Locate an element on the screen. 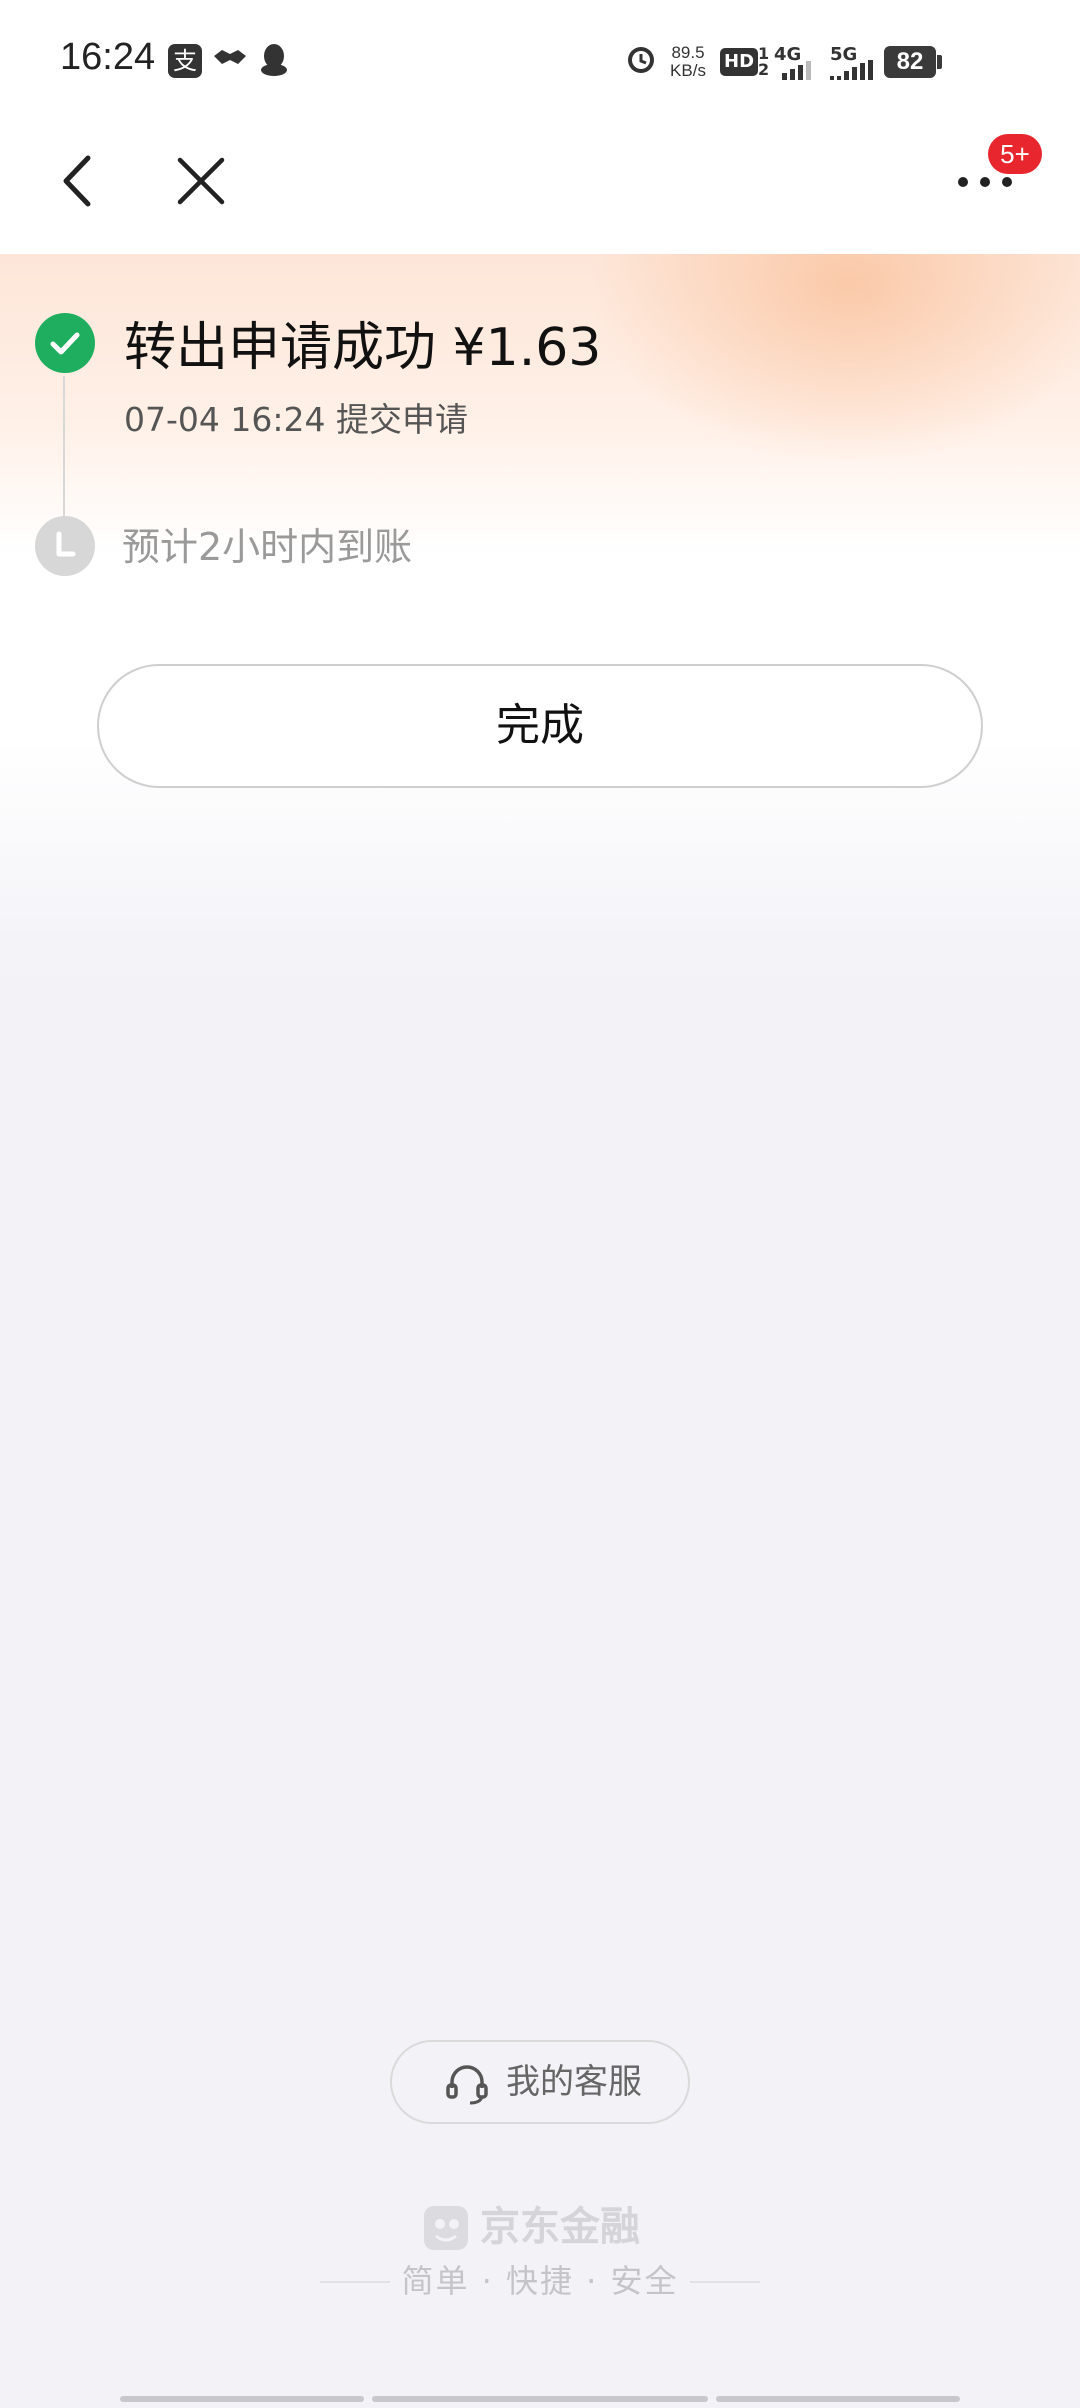  brand-name: 京东金融 is located at coordinates (560, 2227).